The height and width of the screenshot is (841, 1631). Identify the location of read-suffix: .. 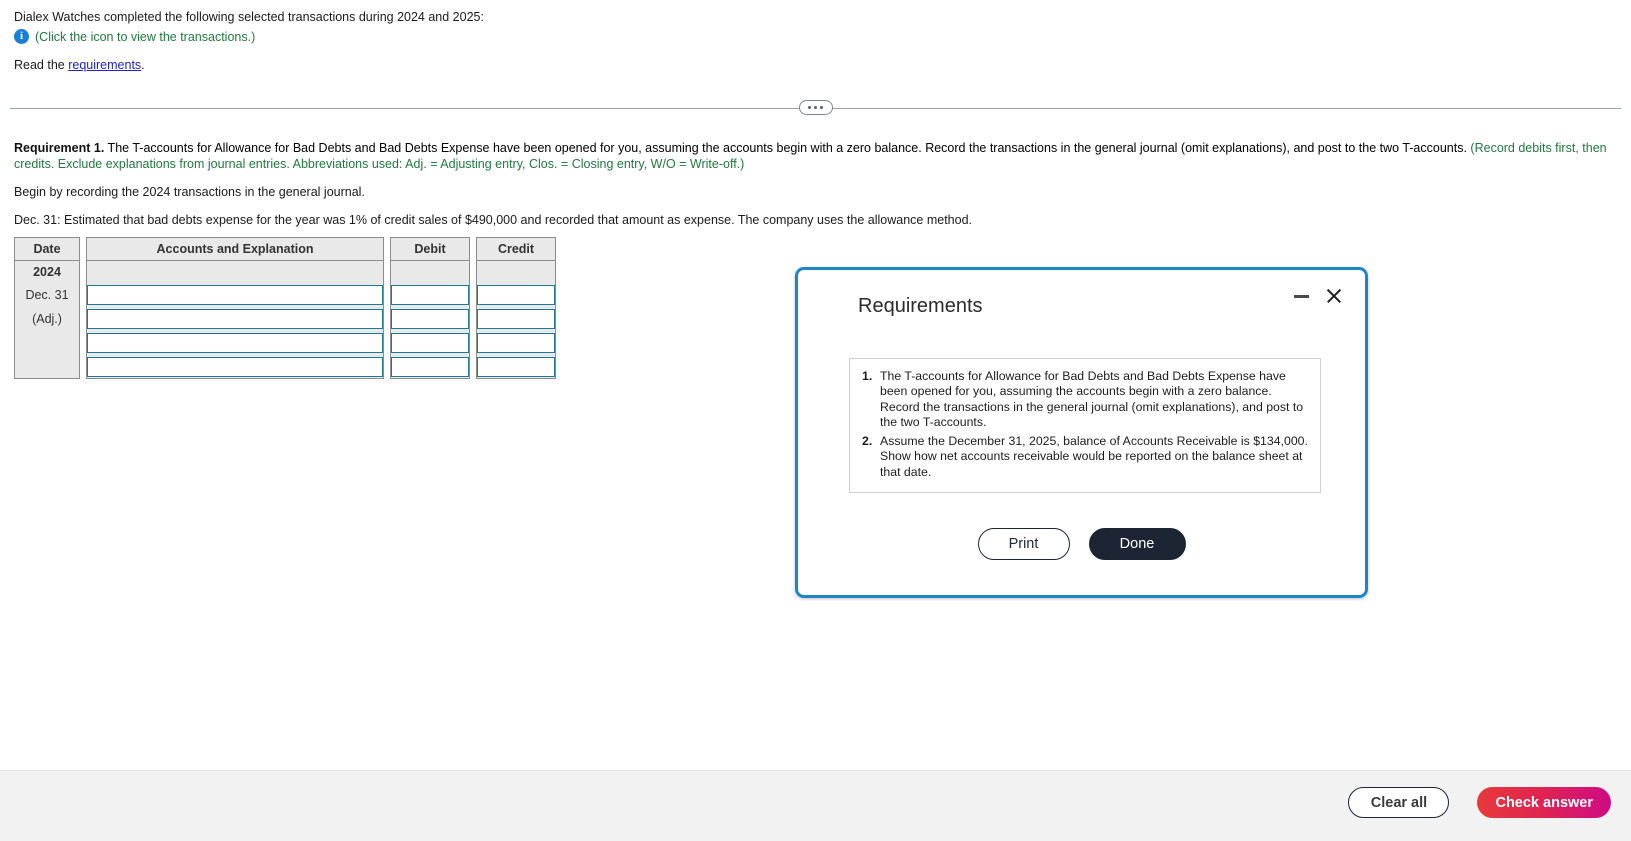
(143, 65).